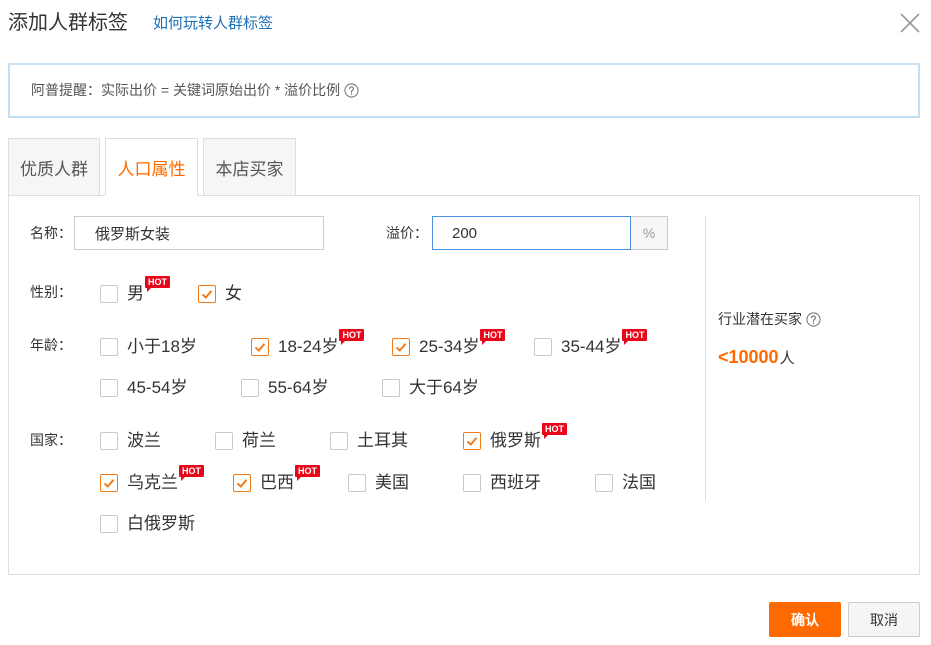  What do you see at coordinates (161, 523) in the screenshot?
I see `option-label: 白俄罗斯` at bounding box center [161, 523].